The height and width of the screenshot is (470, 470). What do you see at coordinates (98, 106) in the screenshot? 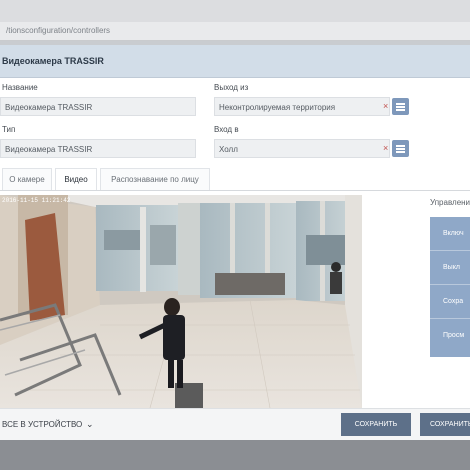
I see `name-field: Видеокамера TRASSIR` at bounding box center [98, 106].